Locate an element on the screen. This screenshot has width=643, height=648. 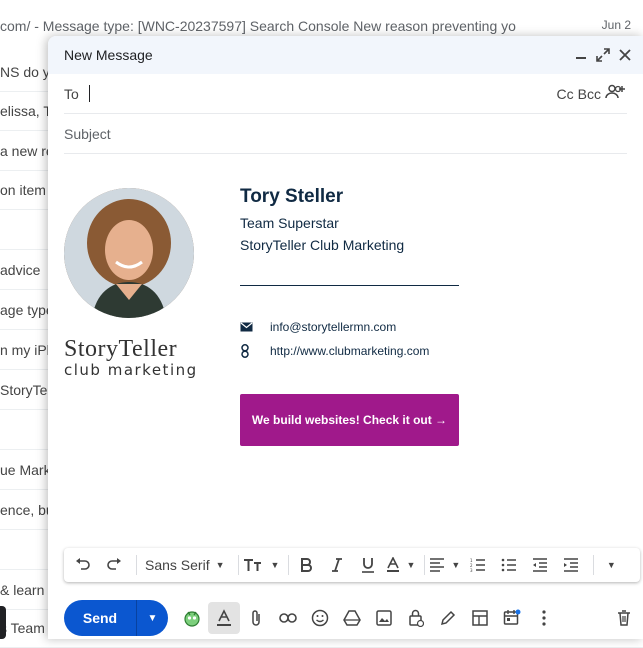
close-icon is located at coordinates (625, 55).